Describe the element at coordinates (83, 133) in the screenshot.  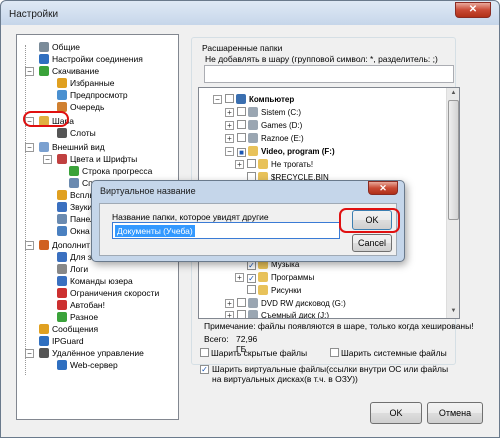
I see `tree-item-label: Слоты` at that location.